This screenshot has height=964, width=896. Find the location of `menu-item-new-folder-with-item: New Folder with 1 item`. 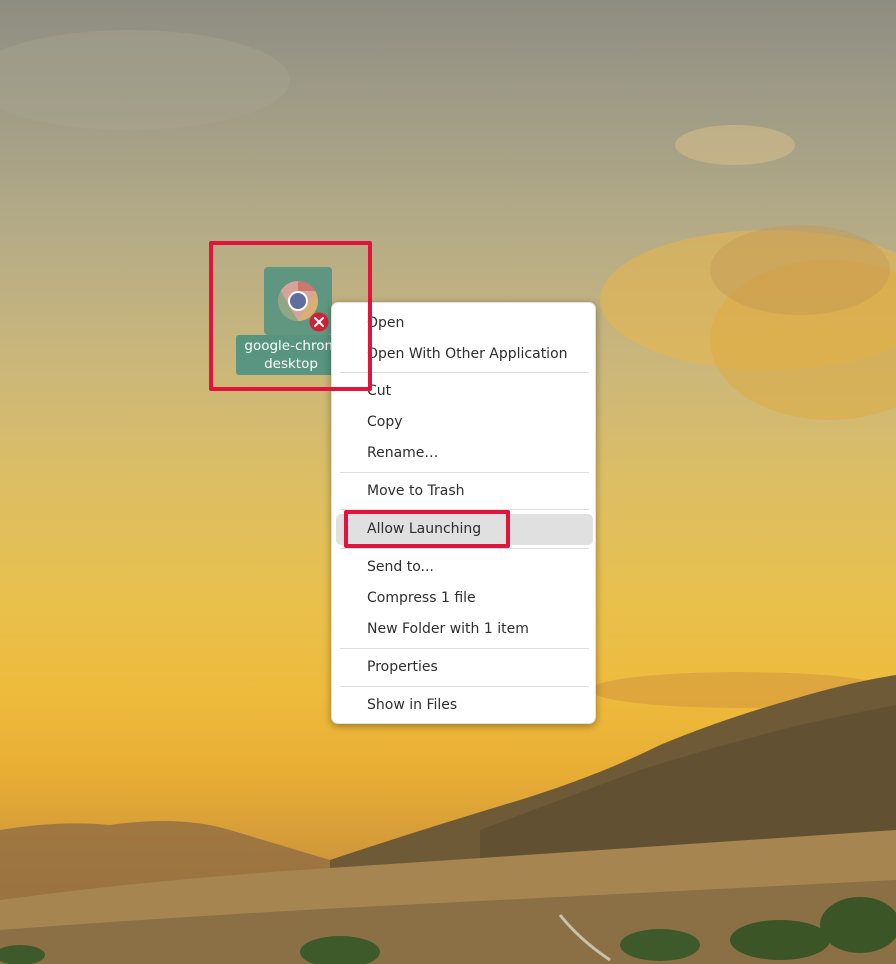

menu-item-new-folder-with-item: New Folder with 1 item is located at coordinates (464, 629).